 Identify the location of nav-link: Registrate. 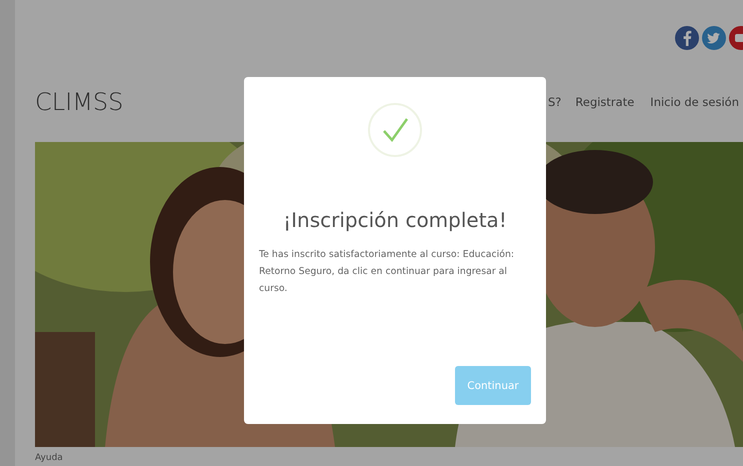
(604, 102).